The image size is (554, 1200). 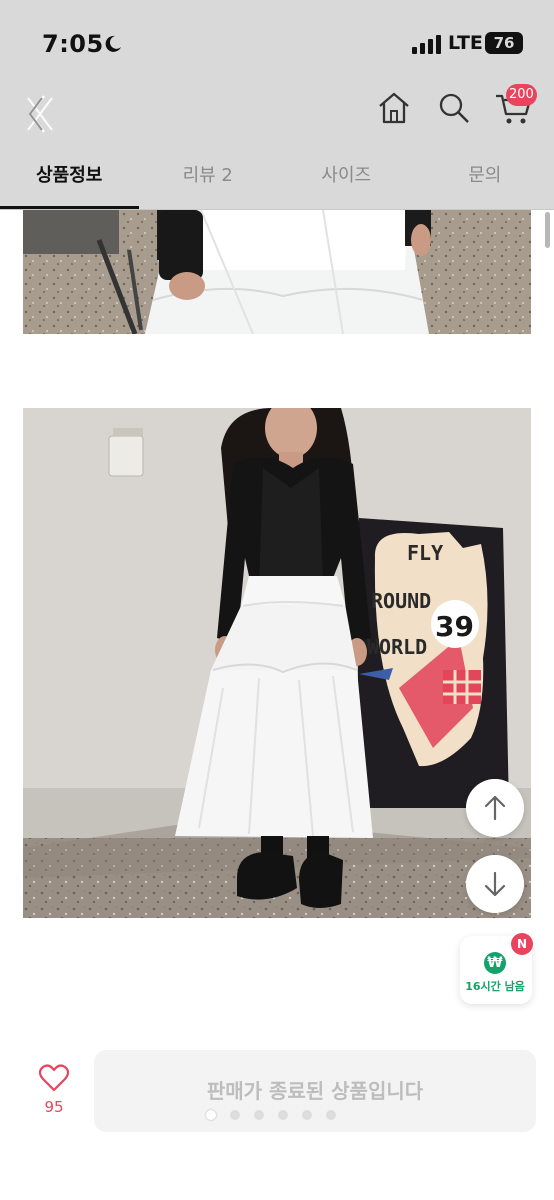 I want to click on back-icon, so click(x=40, y=114).